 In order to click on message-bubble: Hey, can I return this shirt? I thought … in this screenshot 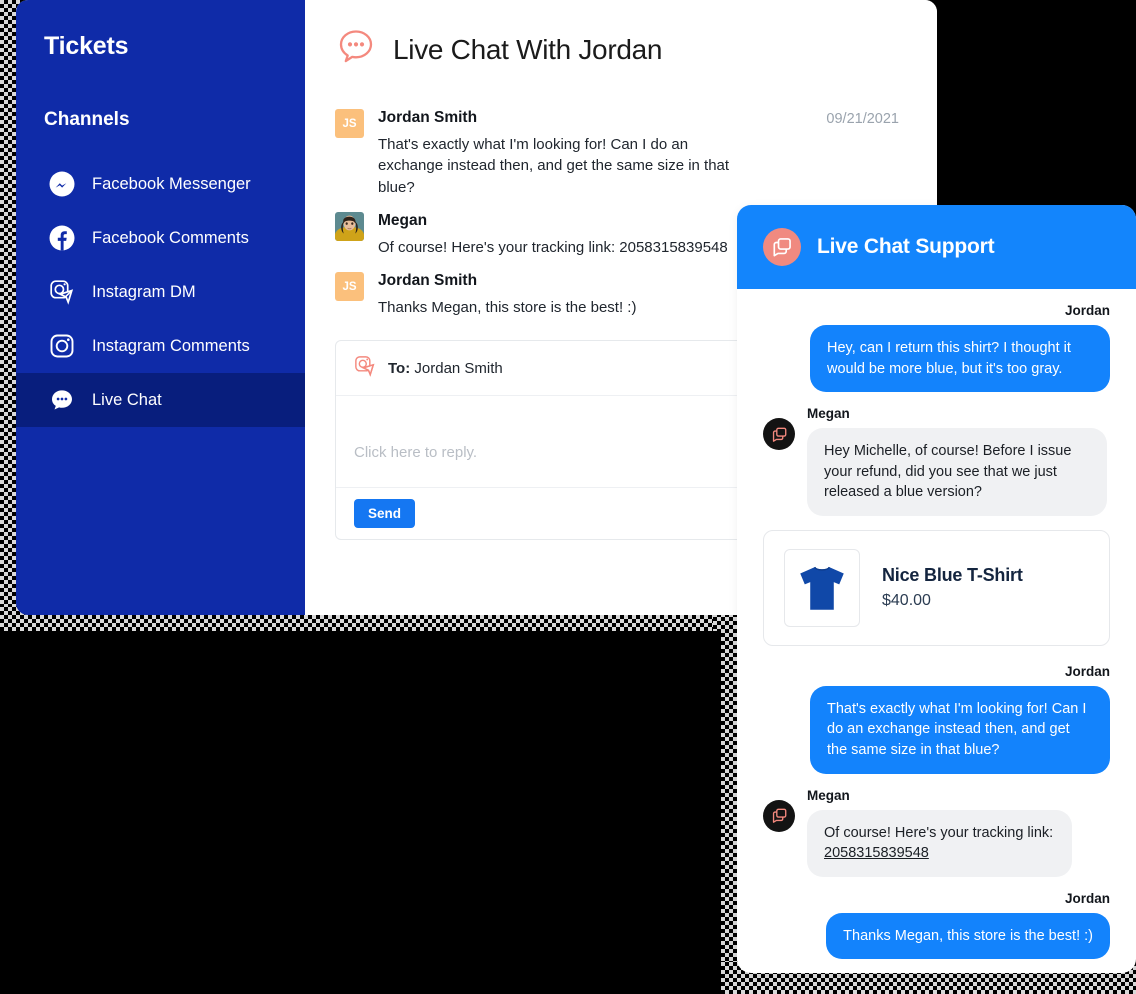, I will do `click(960, 359)`.